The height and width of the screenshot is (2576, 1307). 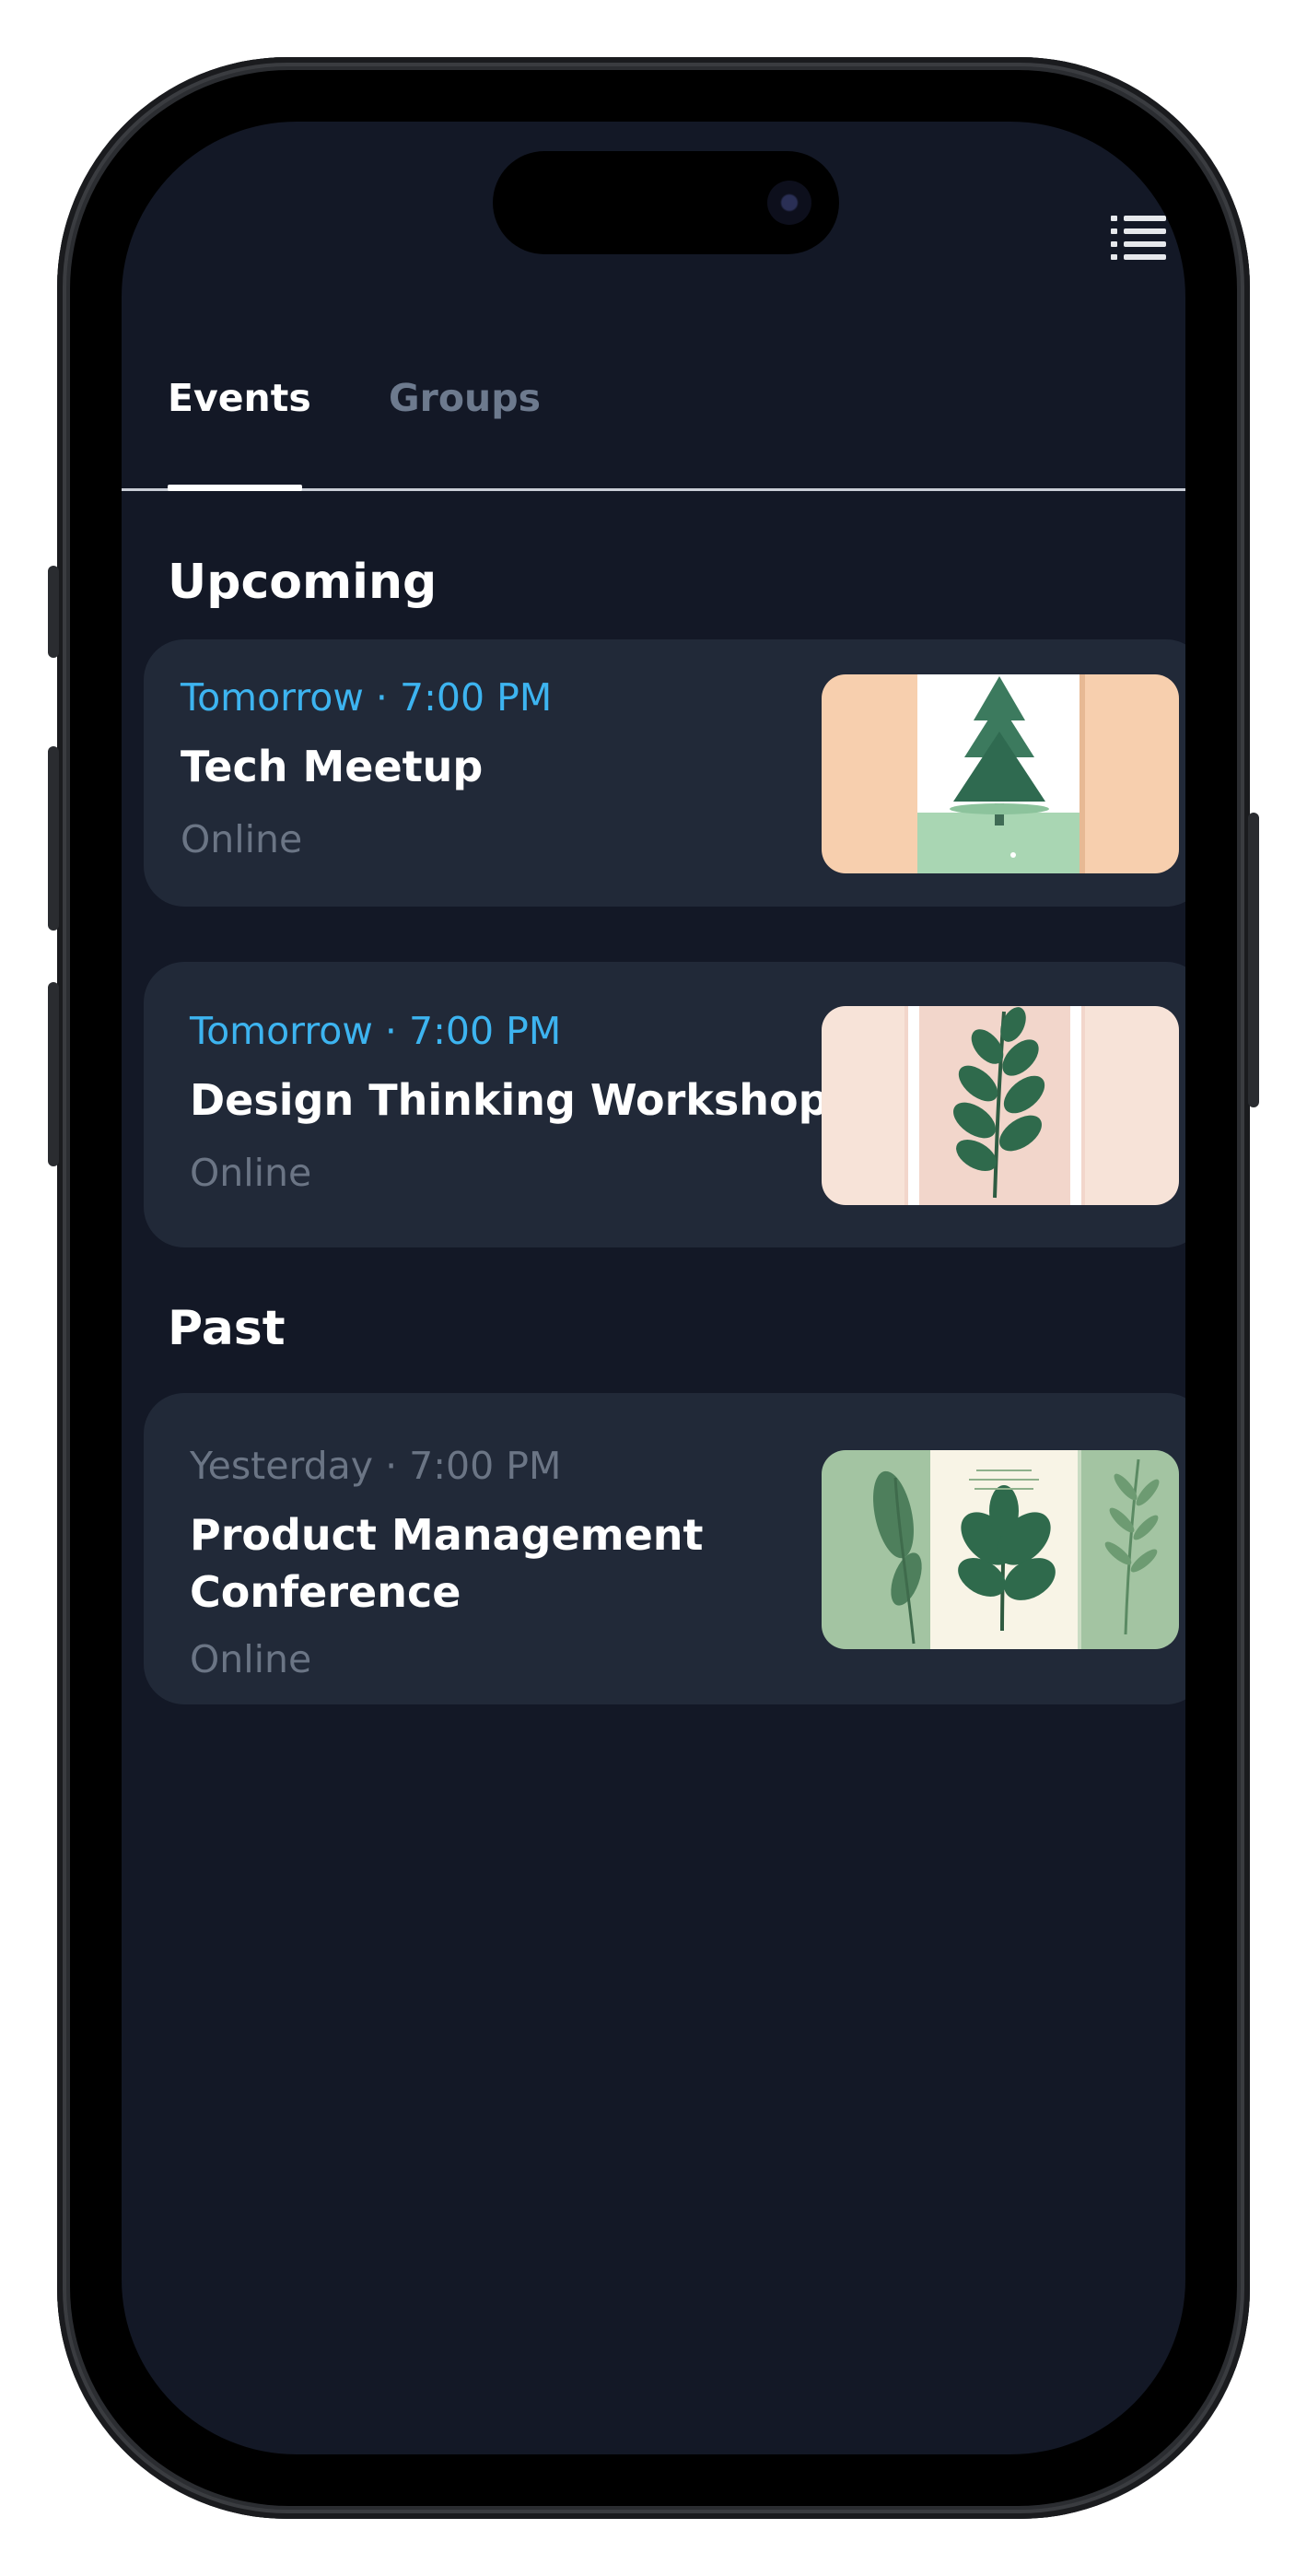 What do you see at coordinates (447, 1535) in the screenshot?
I see `event-title-line1: Product Management` at bounding box center [447, 1535].